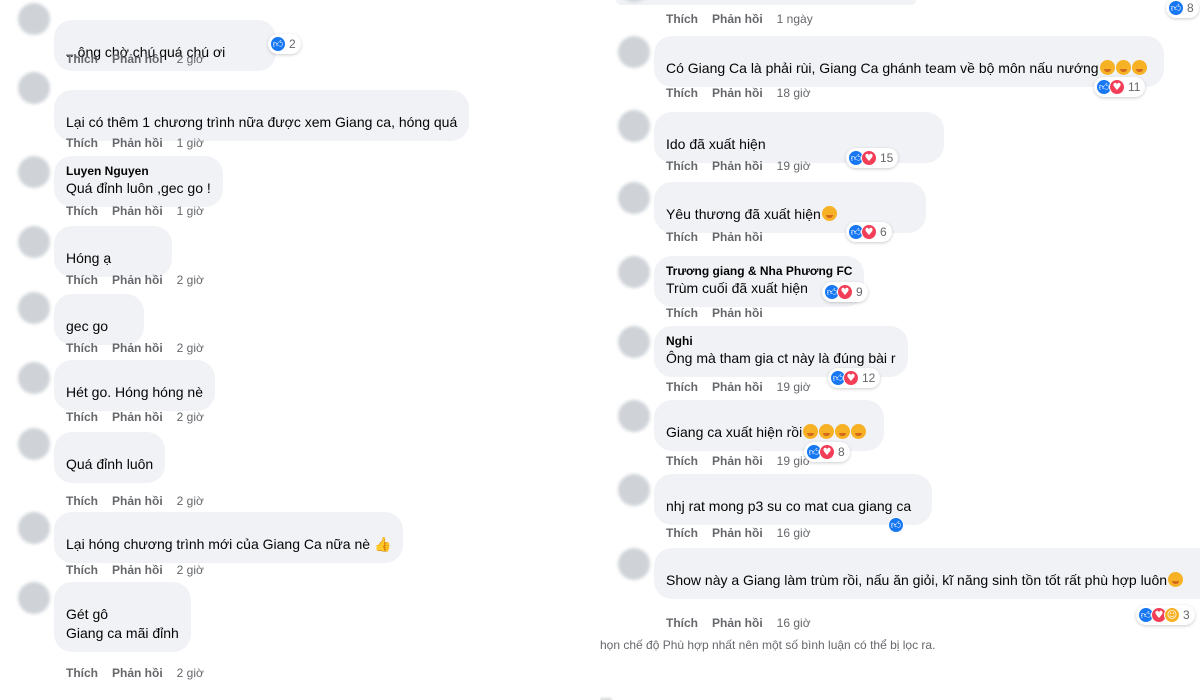 Image resolution: width=1200 pixels, height=700 pixels. Describe the element at coordinates (883, 232) in the screenshot. I see `reaction-count: 6` at that location.